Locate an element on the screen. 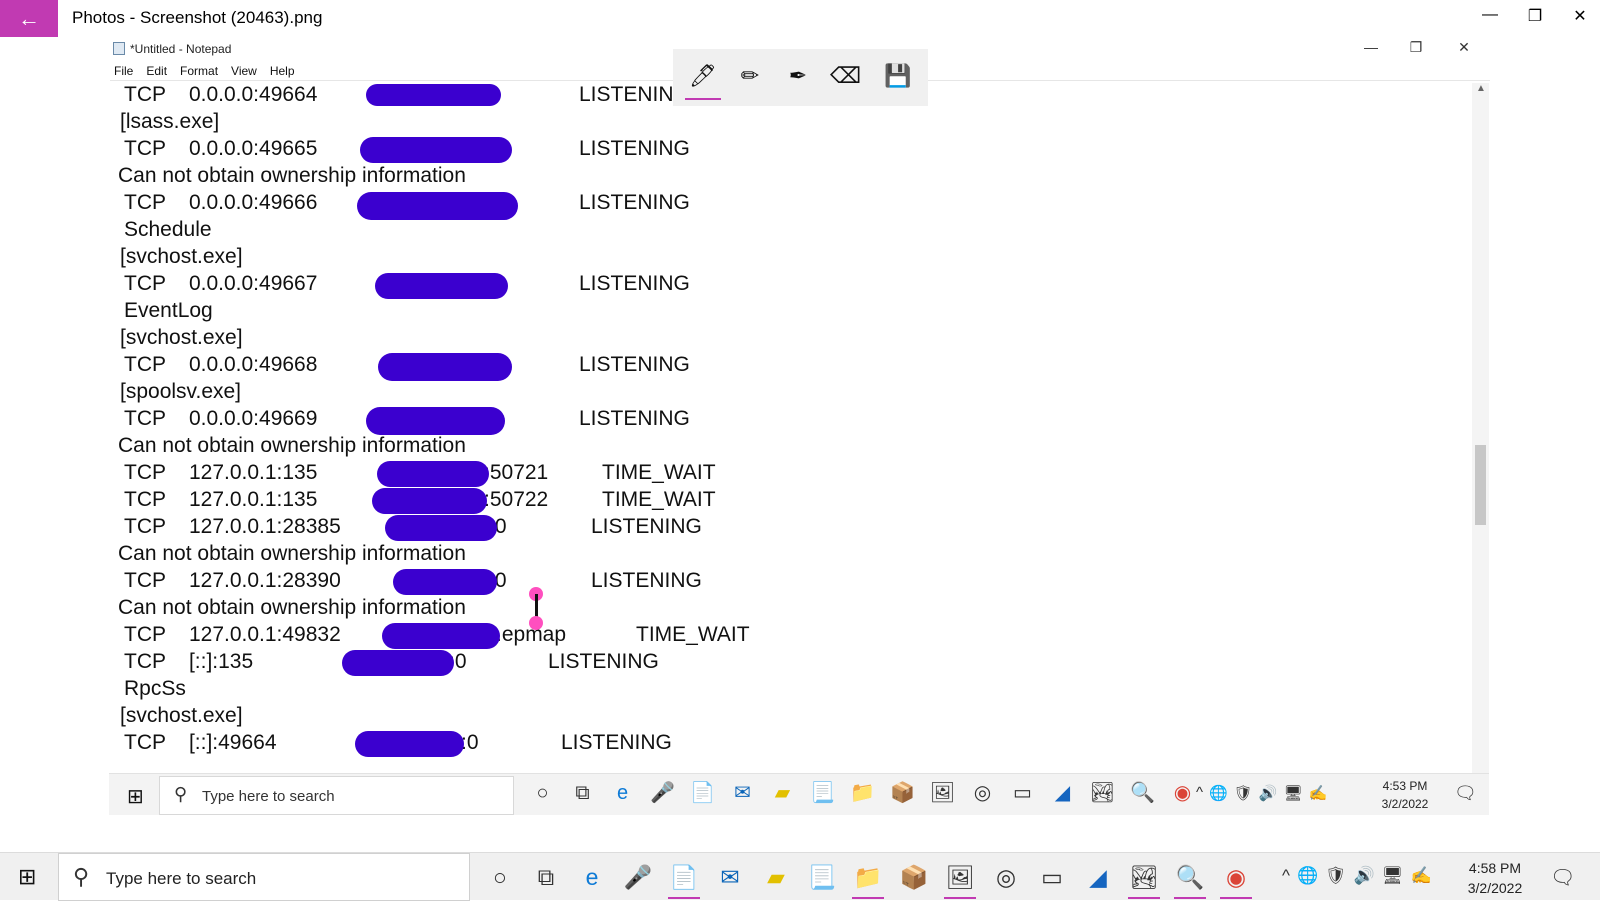 The height and width of the screenshot is (901, 1600). taskbar-time: 4:58 PM is located at coordinates (1495, 868).